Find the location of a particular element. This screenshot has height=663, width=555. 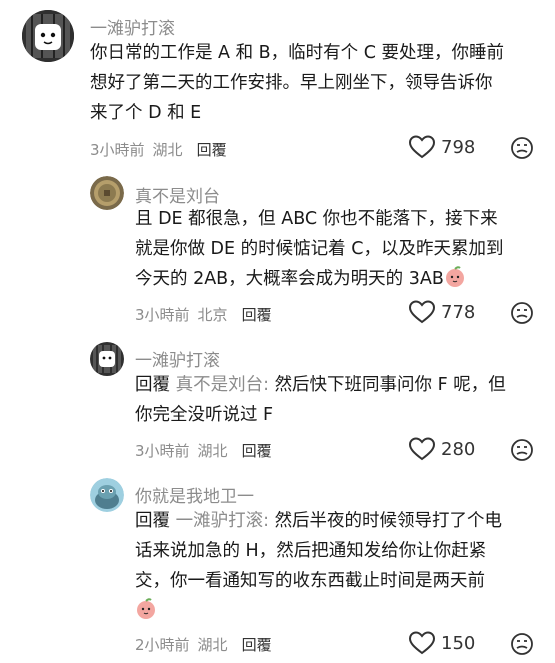

like-button: 778 is located at coordinates (442, 312).